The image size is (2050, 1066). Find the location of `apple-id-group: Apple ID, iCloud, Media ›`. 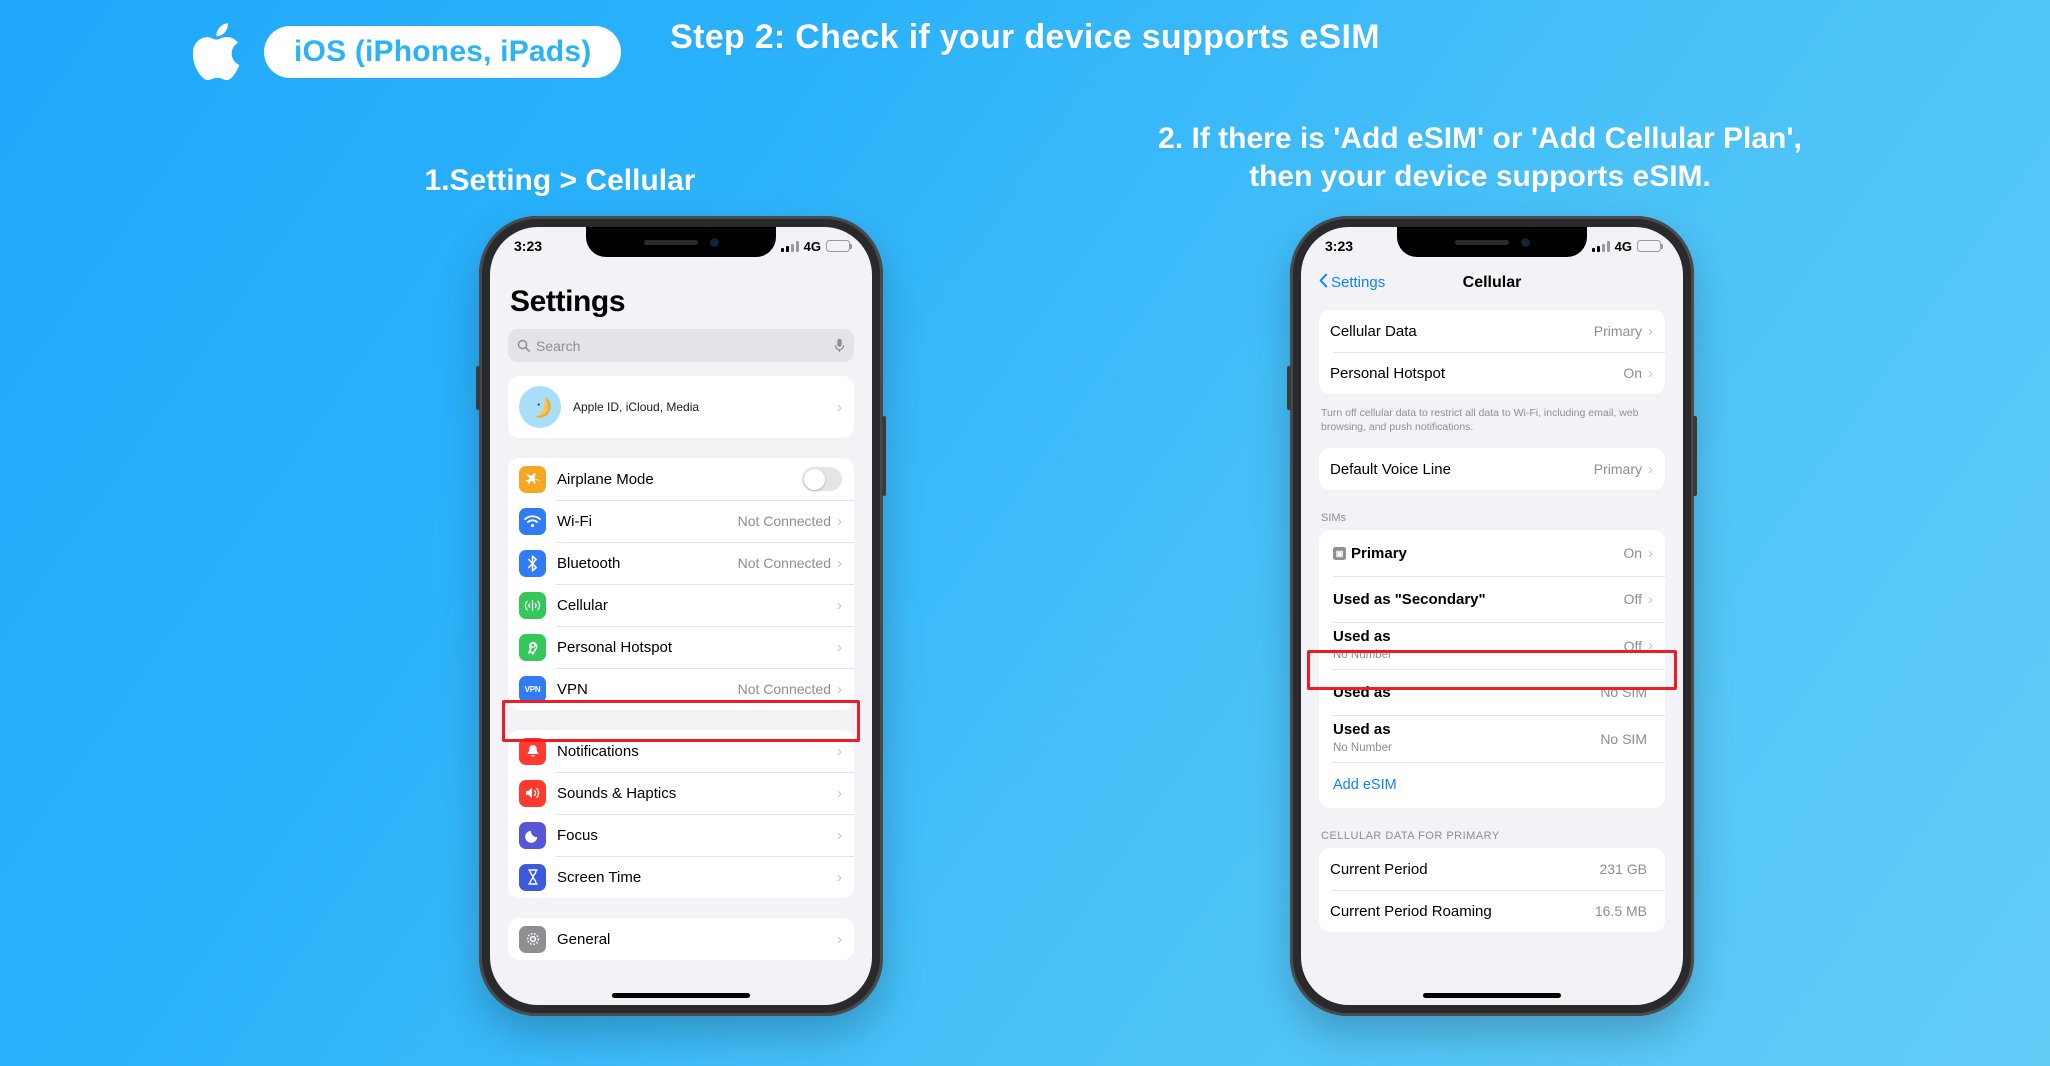

apple-id-group: Apple ID, iCloud, Media › is located at coordinates (681, 407).